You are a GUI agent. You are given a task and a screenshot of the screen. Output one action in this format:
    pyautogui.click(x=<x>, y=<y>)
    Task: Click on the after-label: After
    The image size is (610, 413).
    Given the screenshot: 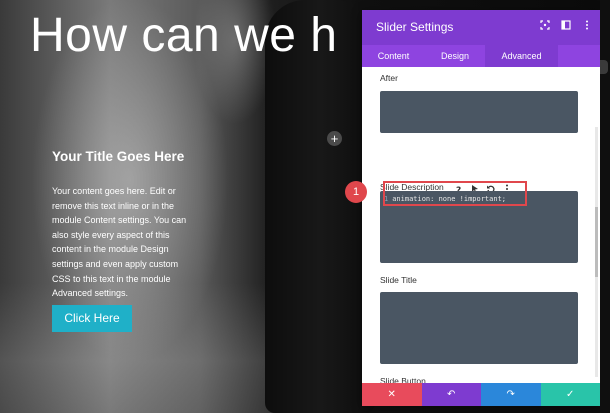 What is the action you would take?
    pyautogui.click(x=389, y=78)
    